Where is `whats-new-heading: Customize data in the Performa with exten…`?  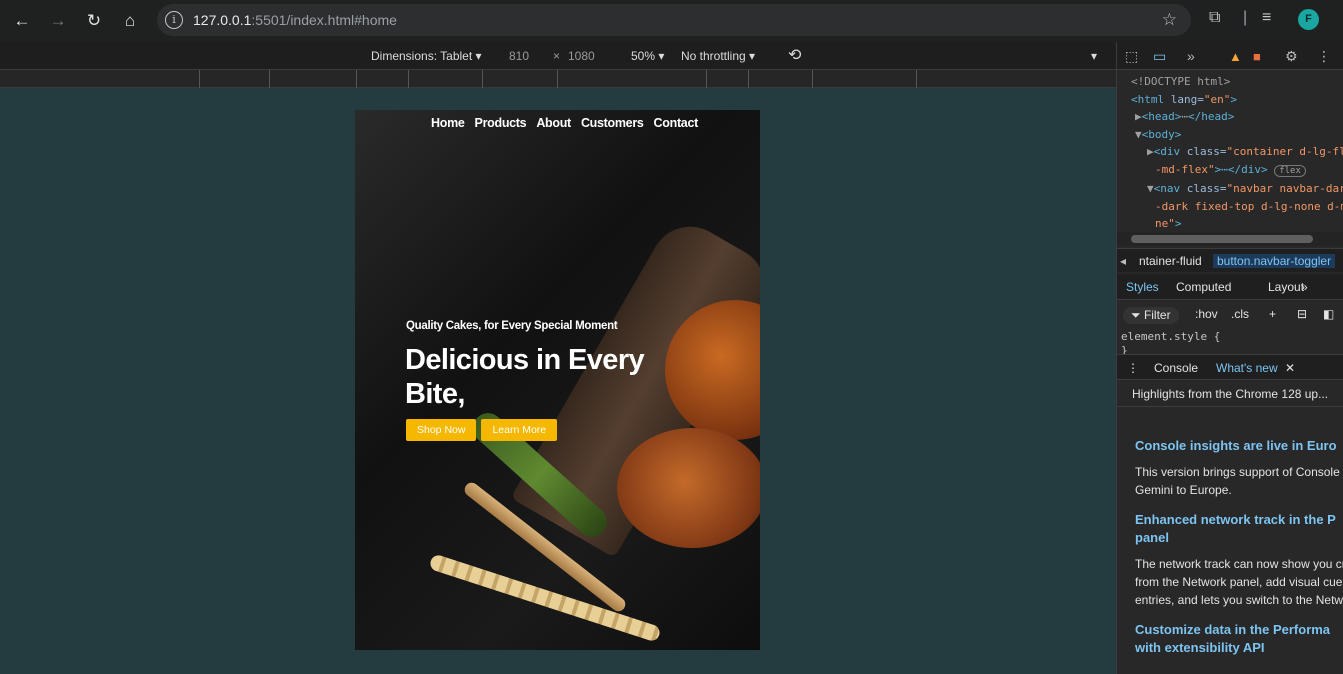
whats-new-heading: Customize data in the Performa with exten… is located at coordinates (1239, 639).